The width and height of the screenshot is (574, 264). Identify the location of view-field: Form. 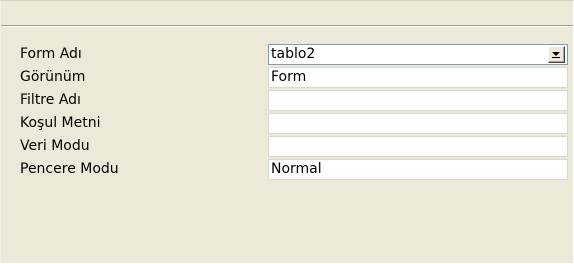
(418, 77).